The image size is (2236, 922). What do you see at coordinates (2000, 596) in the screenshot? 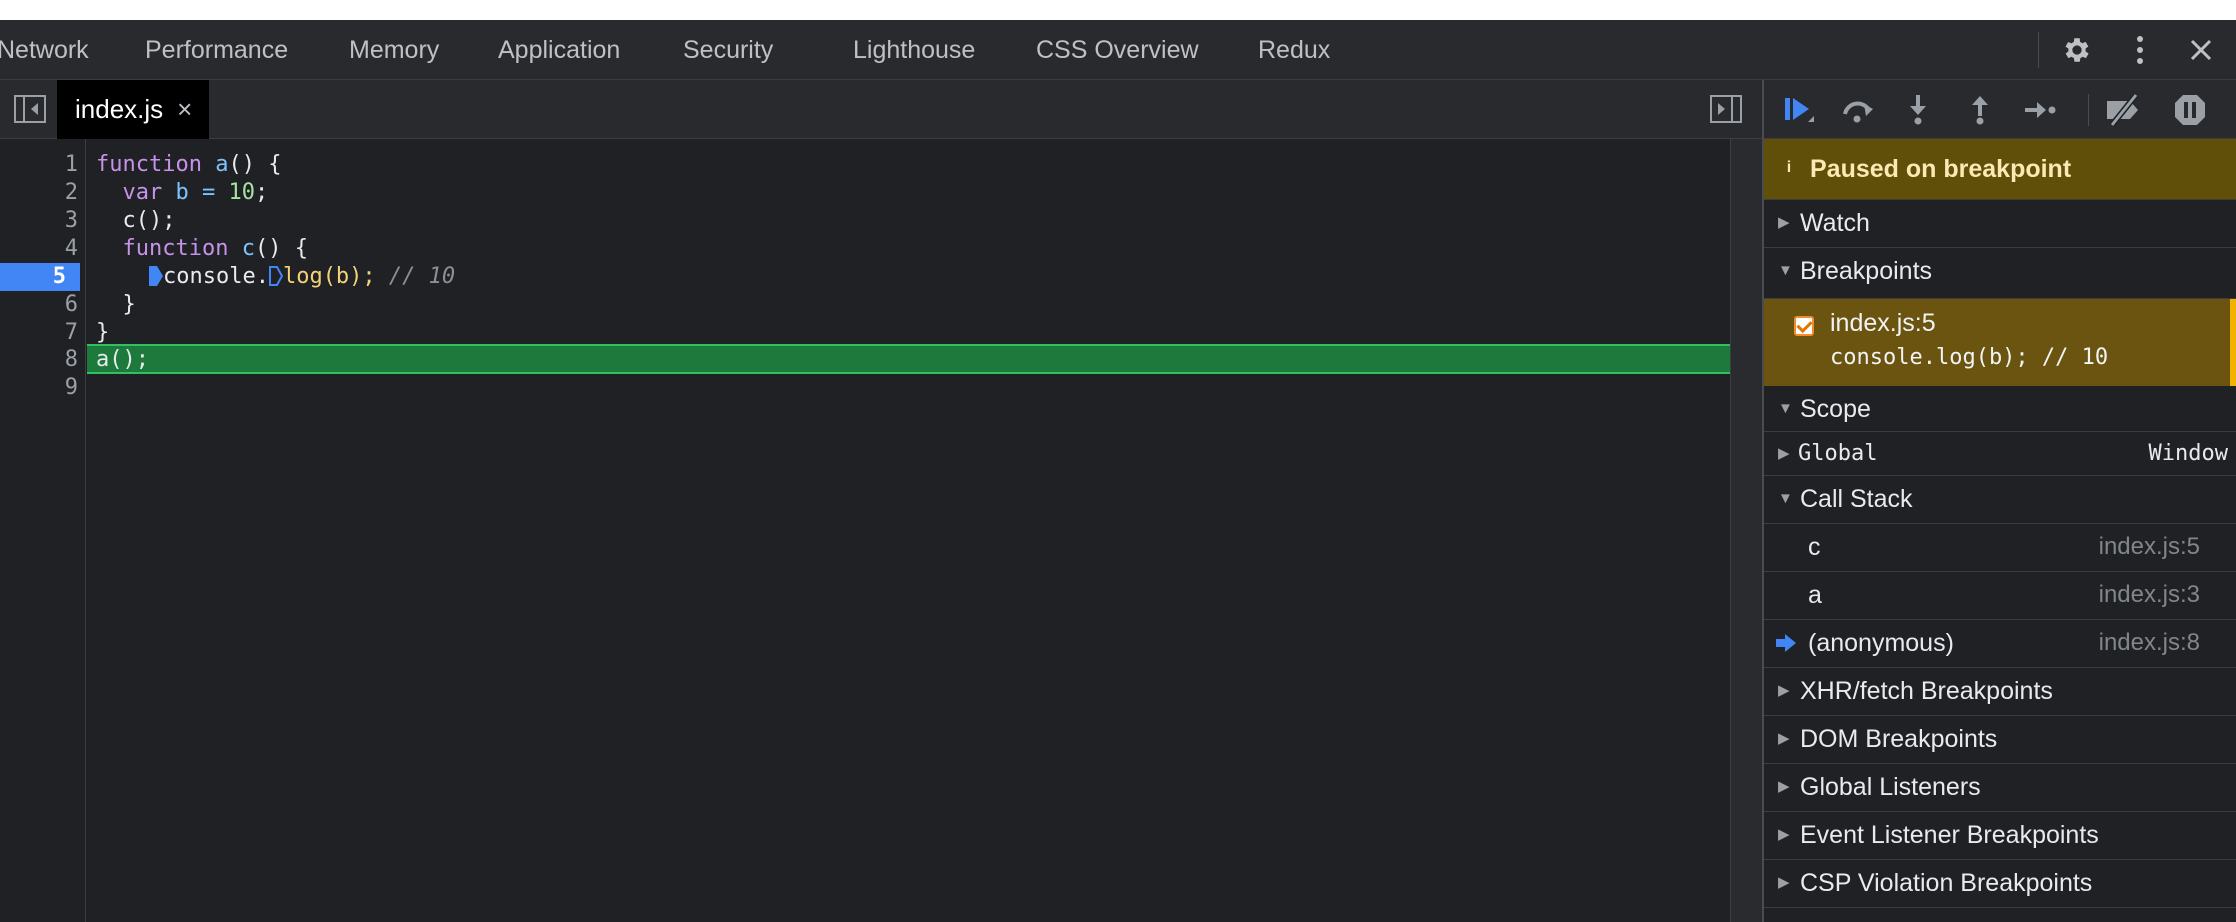
I see `call-frame-a: a index.js:3` at bounding box center [2000, 596].